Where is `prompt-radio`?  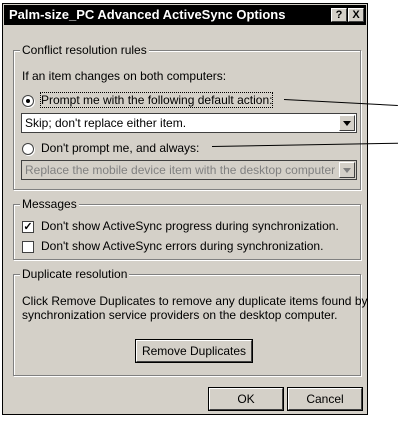 prompt-radio is located at coordinates (28, 101).